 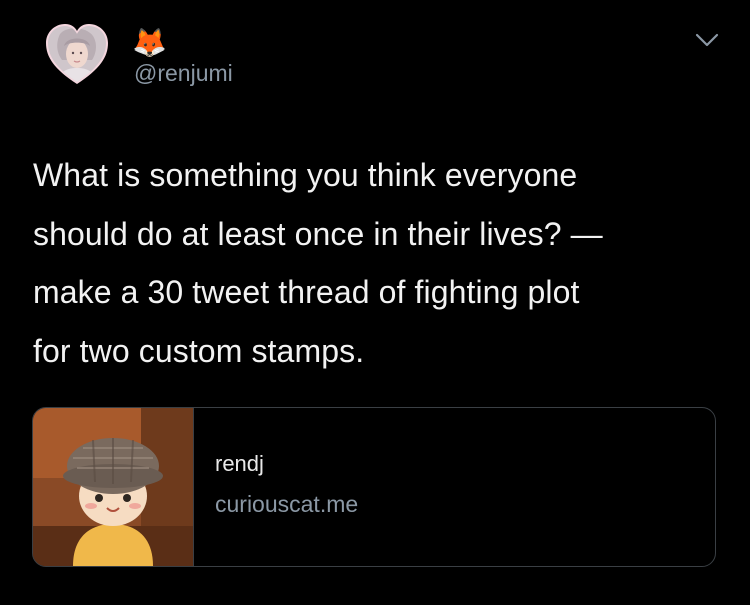 What do you see at coordinates (183, 73) in the screenshot?
I see `user-handle: @renjumi` at bounding box center [183, 73].